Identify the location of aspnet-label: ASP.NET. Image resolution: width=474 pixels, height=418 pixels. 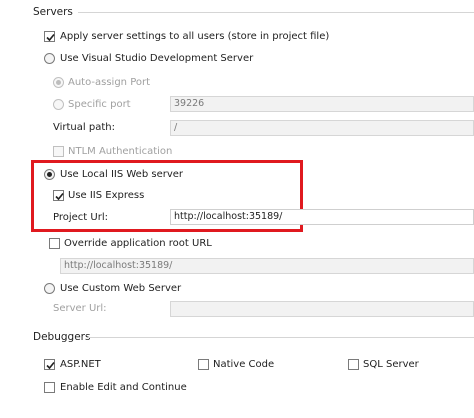
(80, 364).